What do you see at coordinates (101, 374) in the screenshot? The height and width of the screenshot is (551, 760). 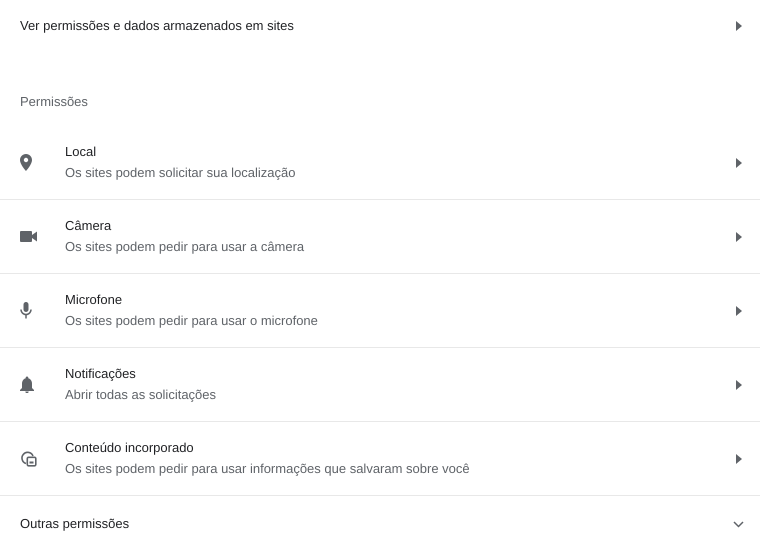 I see `permission-title: Notificações` at bounding box center [101, 374].